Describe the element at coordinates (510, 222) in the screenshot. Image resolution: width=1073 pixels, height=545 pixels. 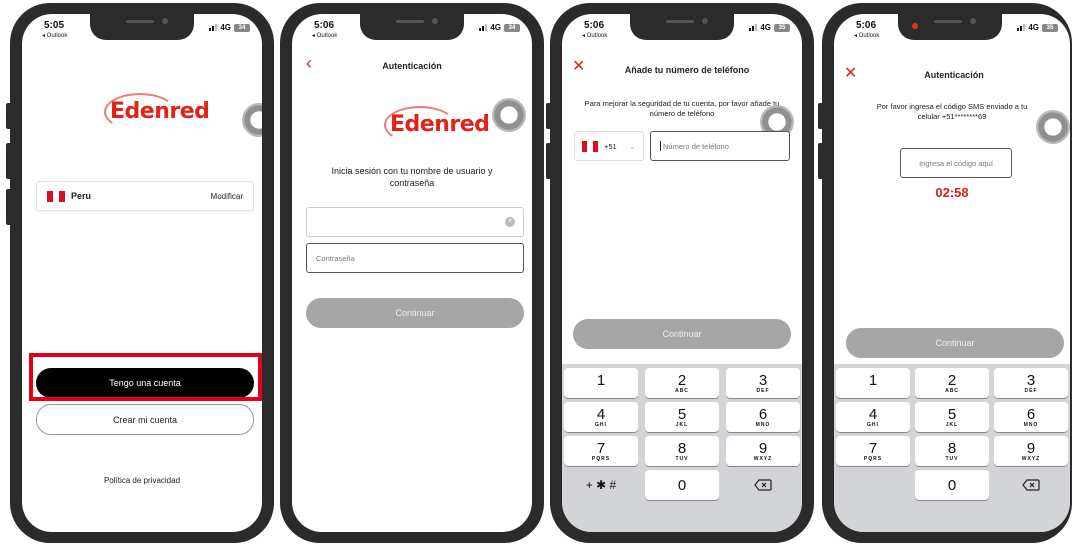
I see `clear-icon: ×` at that location.